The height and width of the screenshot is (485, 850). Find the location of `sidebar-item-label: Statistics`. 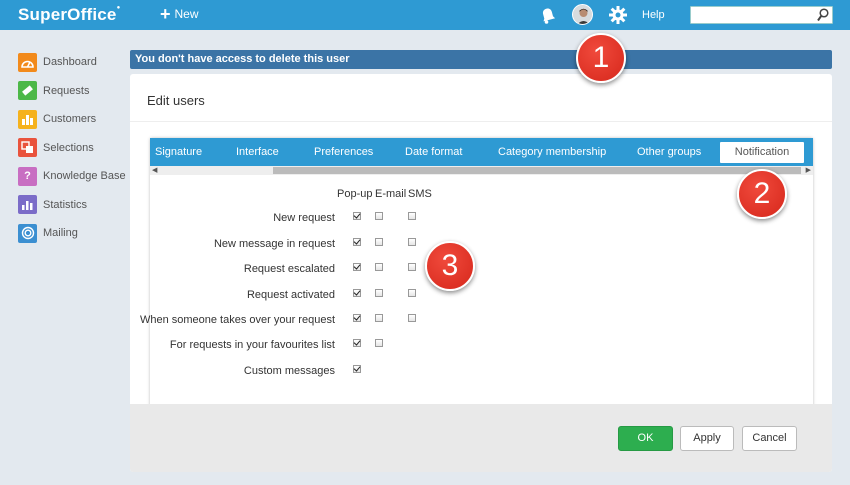

sidebar-item-label: Statistics is located at coordinates (65, 204).